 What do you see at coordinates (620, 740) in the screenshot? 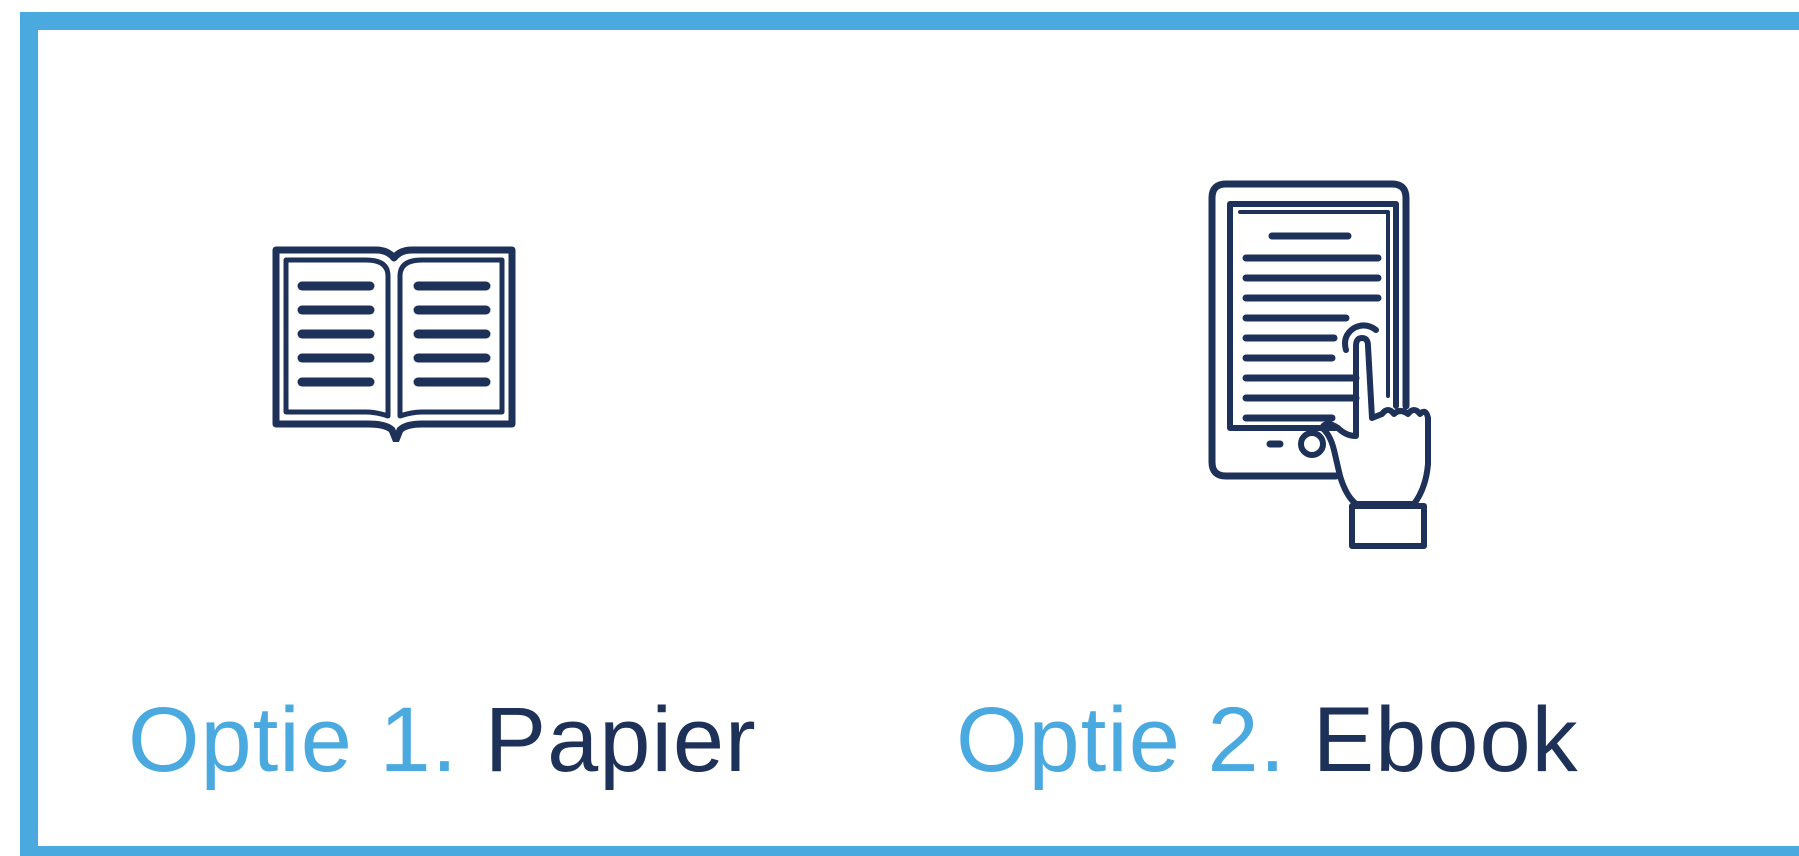
I see `option-name: Papier` at bounding box center [620, 740].